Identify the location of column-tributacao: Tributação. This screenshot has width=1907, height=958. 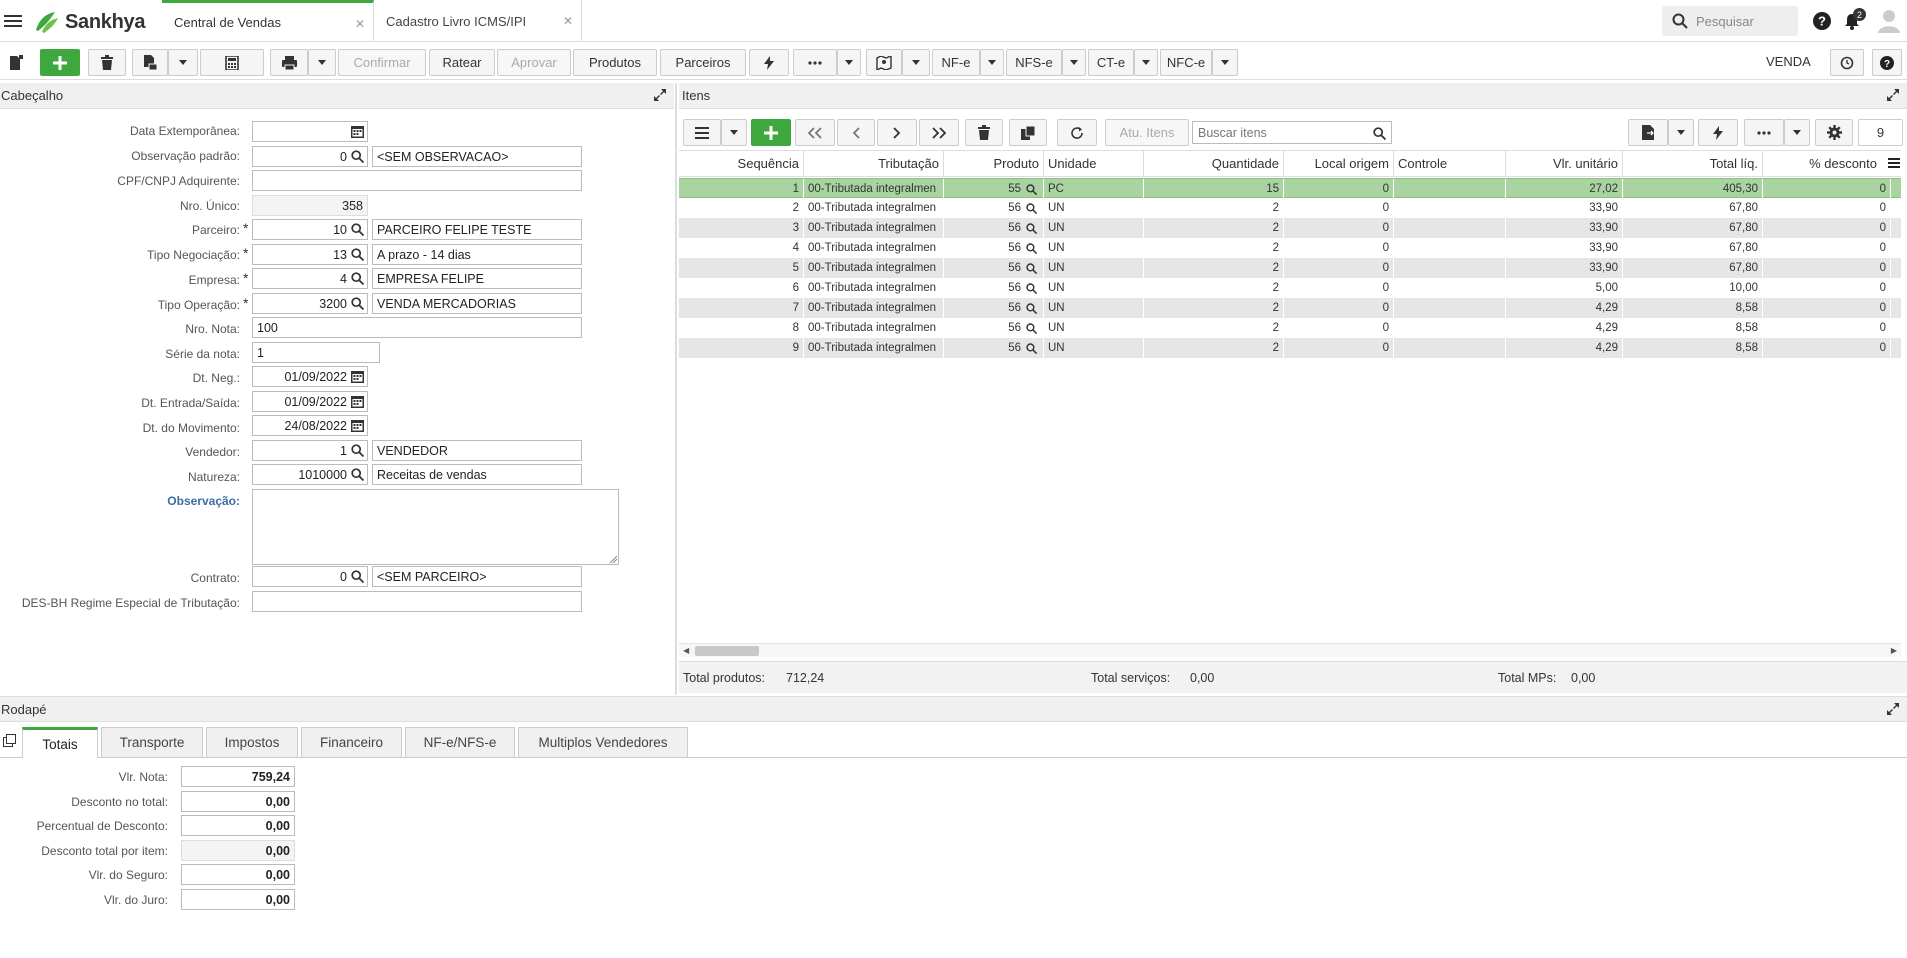
(874, 163).